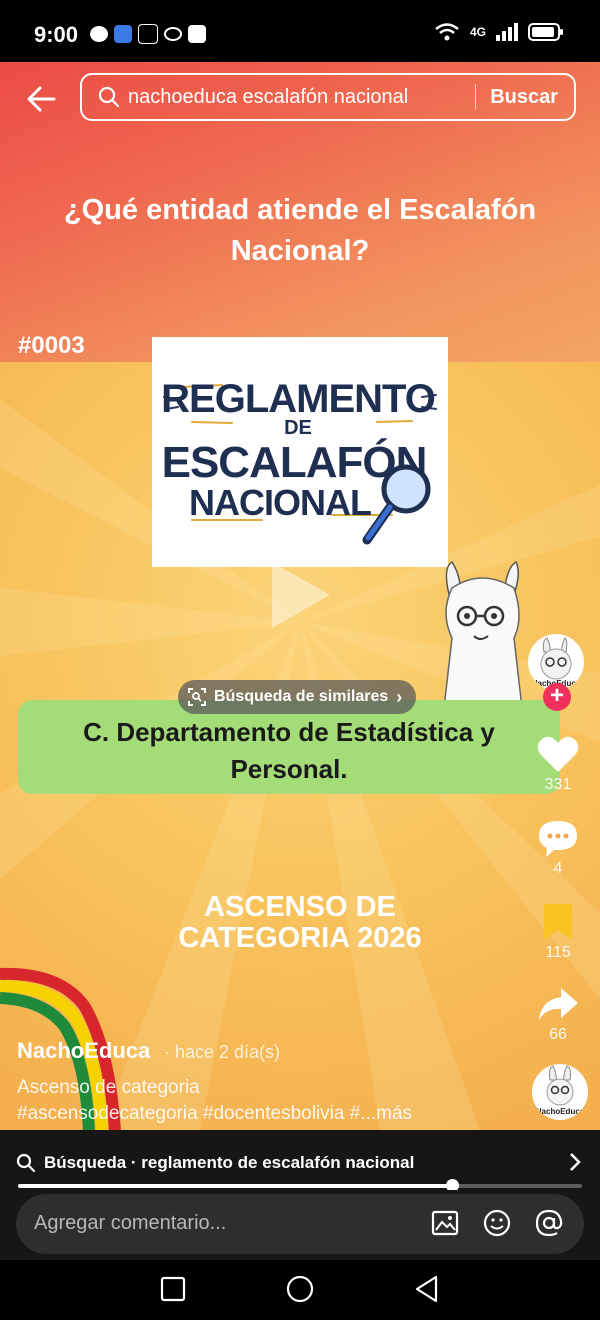  What do you see at coordinates (222, 1052) in the screenshot?
I see `post-time: · hace 2 día(s)` at bounding box center [222, 1052].